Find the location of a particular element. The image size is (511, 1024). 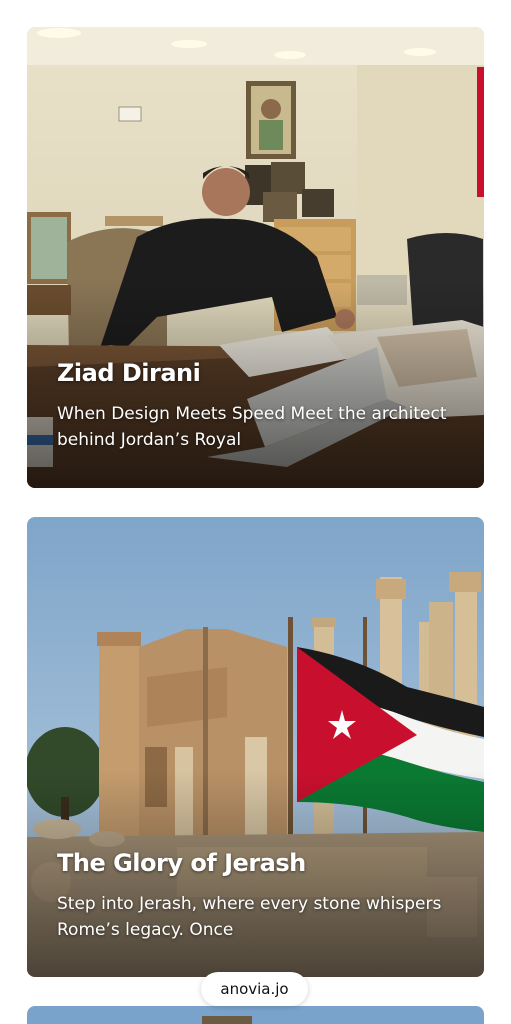

card-image-partial is located at coordinates (255, 1015).